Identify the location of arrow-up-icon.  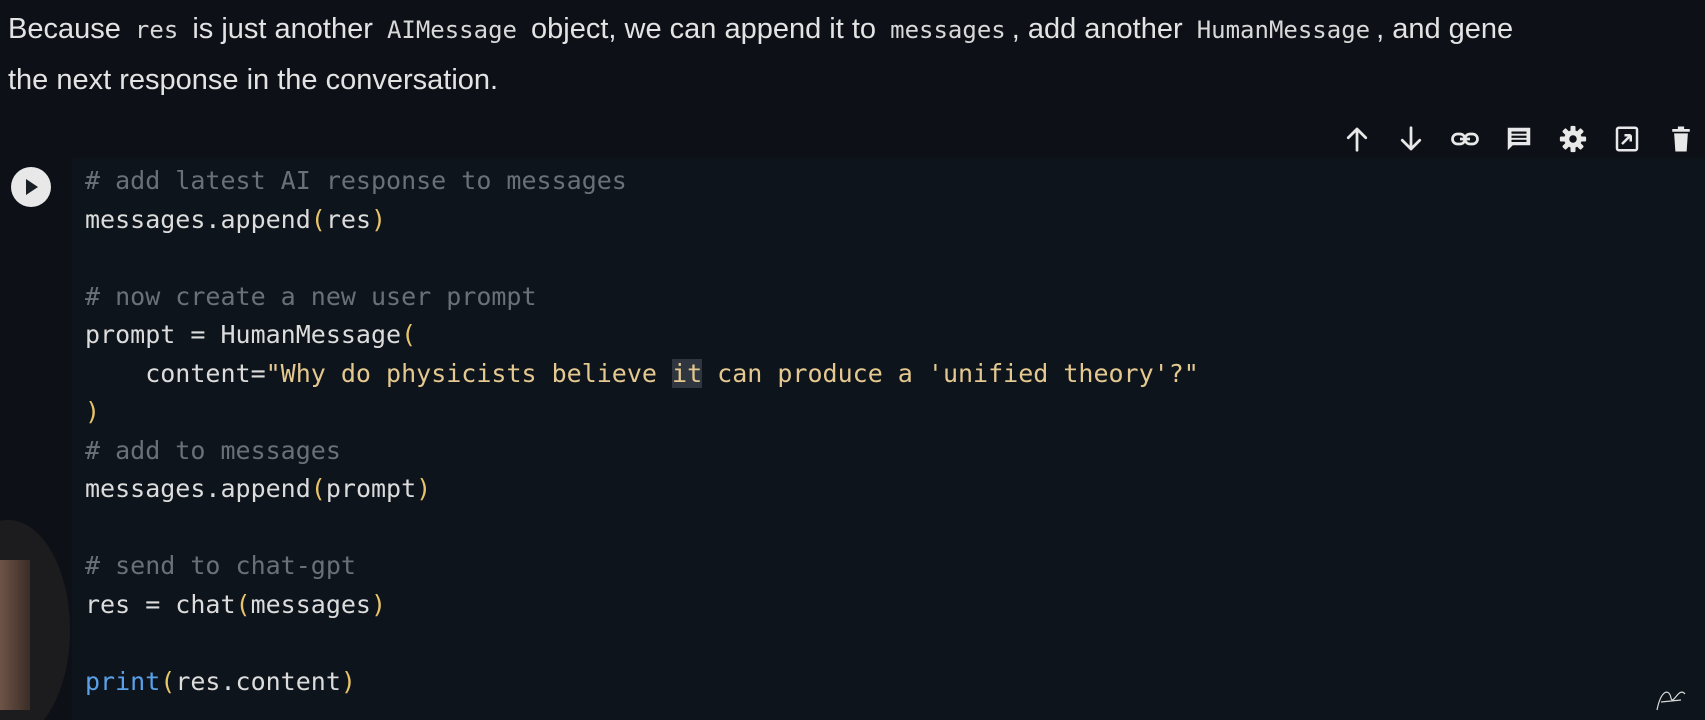
(1357, 139).